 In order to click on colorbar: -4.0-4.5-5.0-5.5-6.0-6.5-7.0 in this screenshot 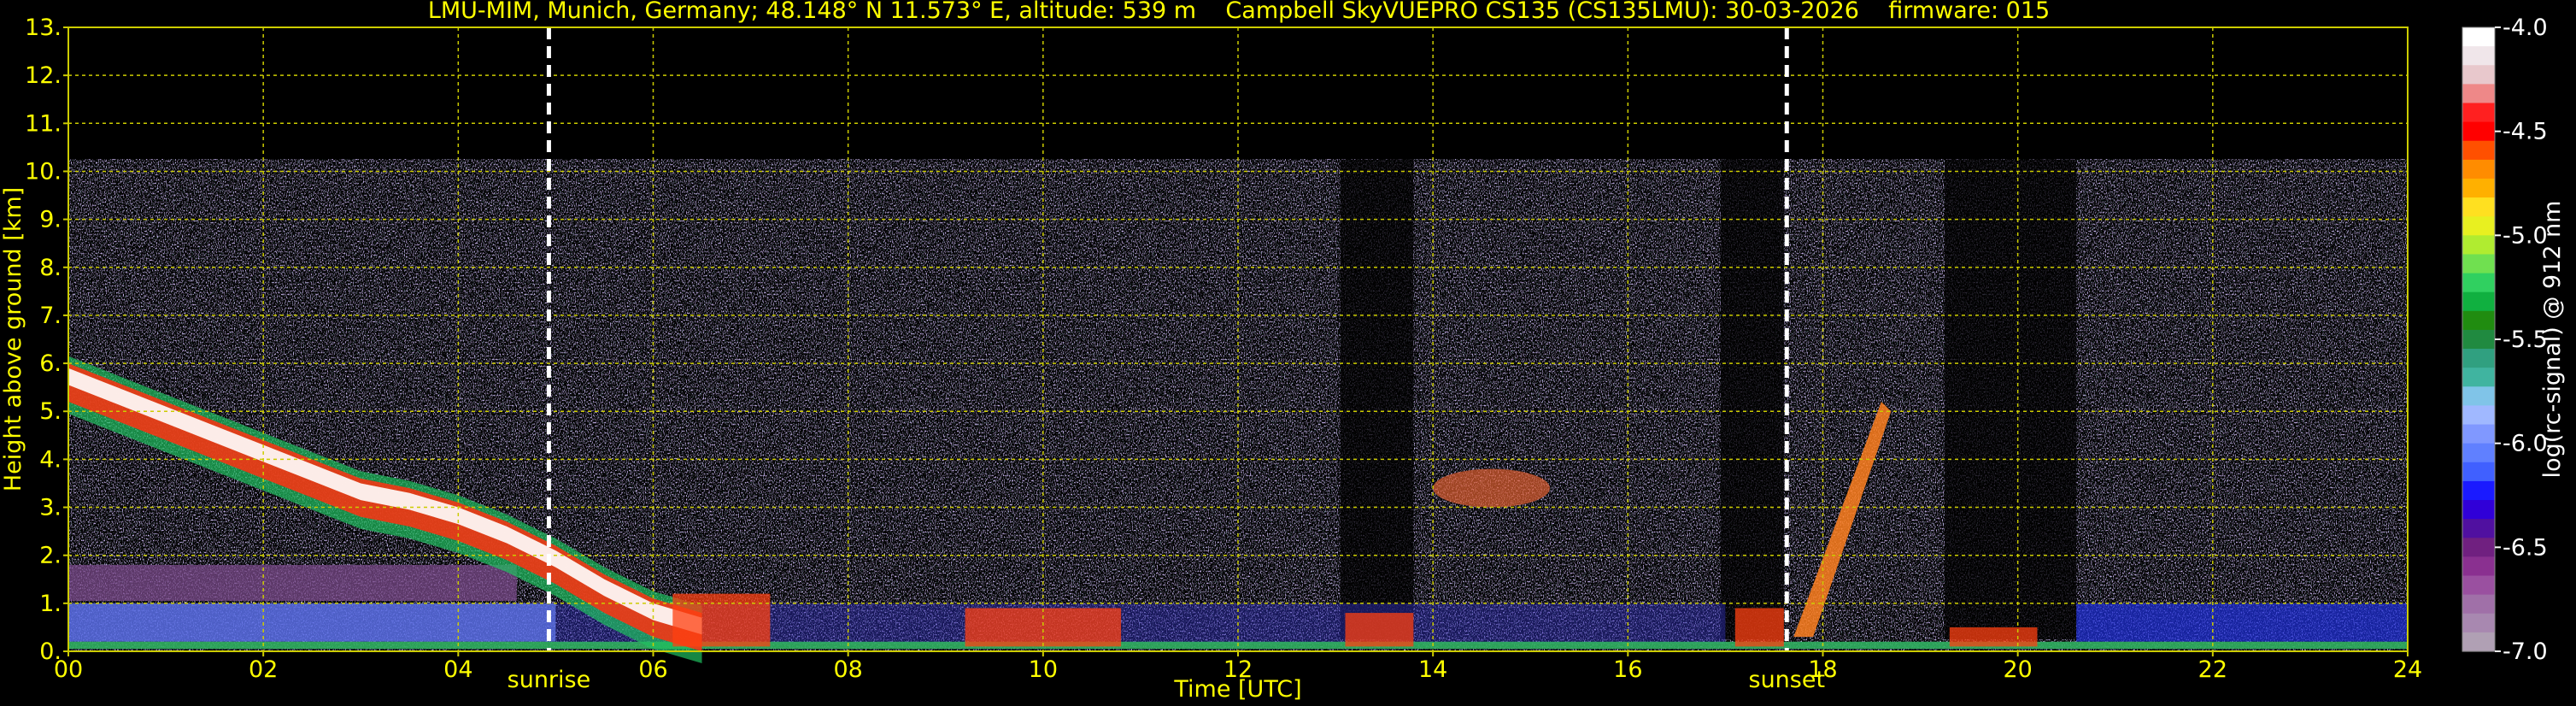, I will do `click(2505, 340)`.